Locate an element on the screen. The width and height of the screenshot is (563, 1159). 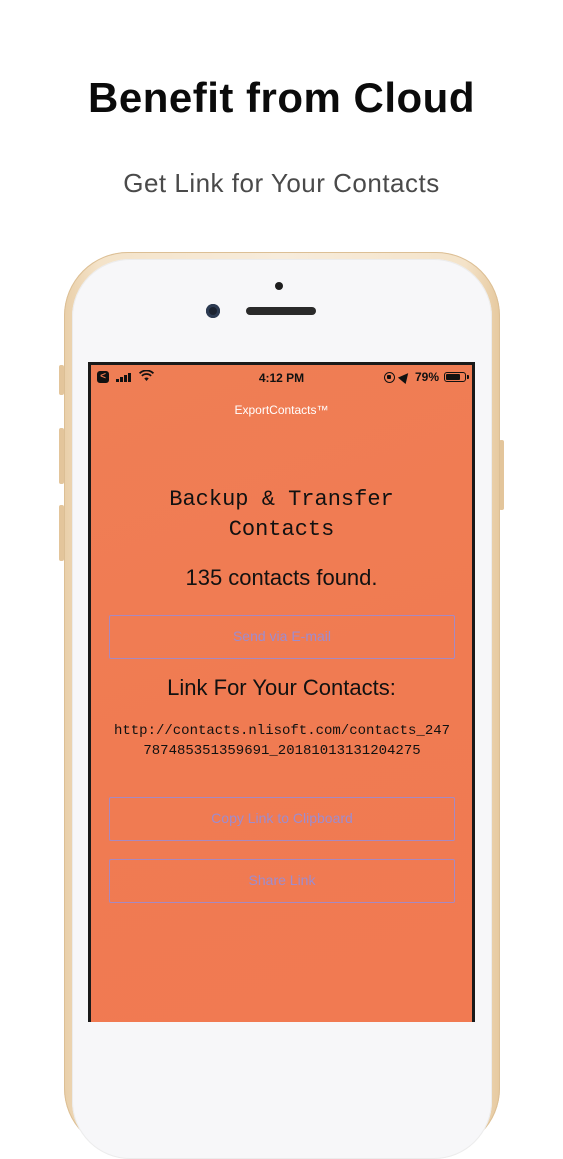
share-link-button: Share Link is located at coordinates (282, 881).